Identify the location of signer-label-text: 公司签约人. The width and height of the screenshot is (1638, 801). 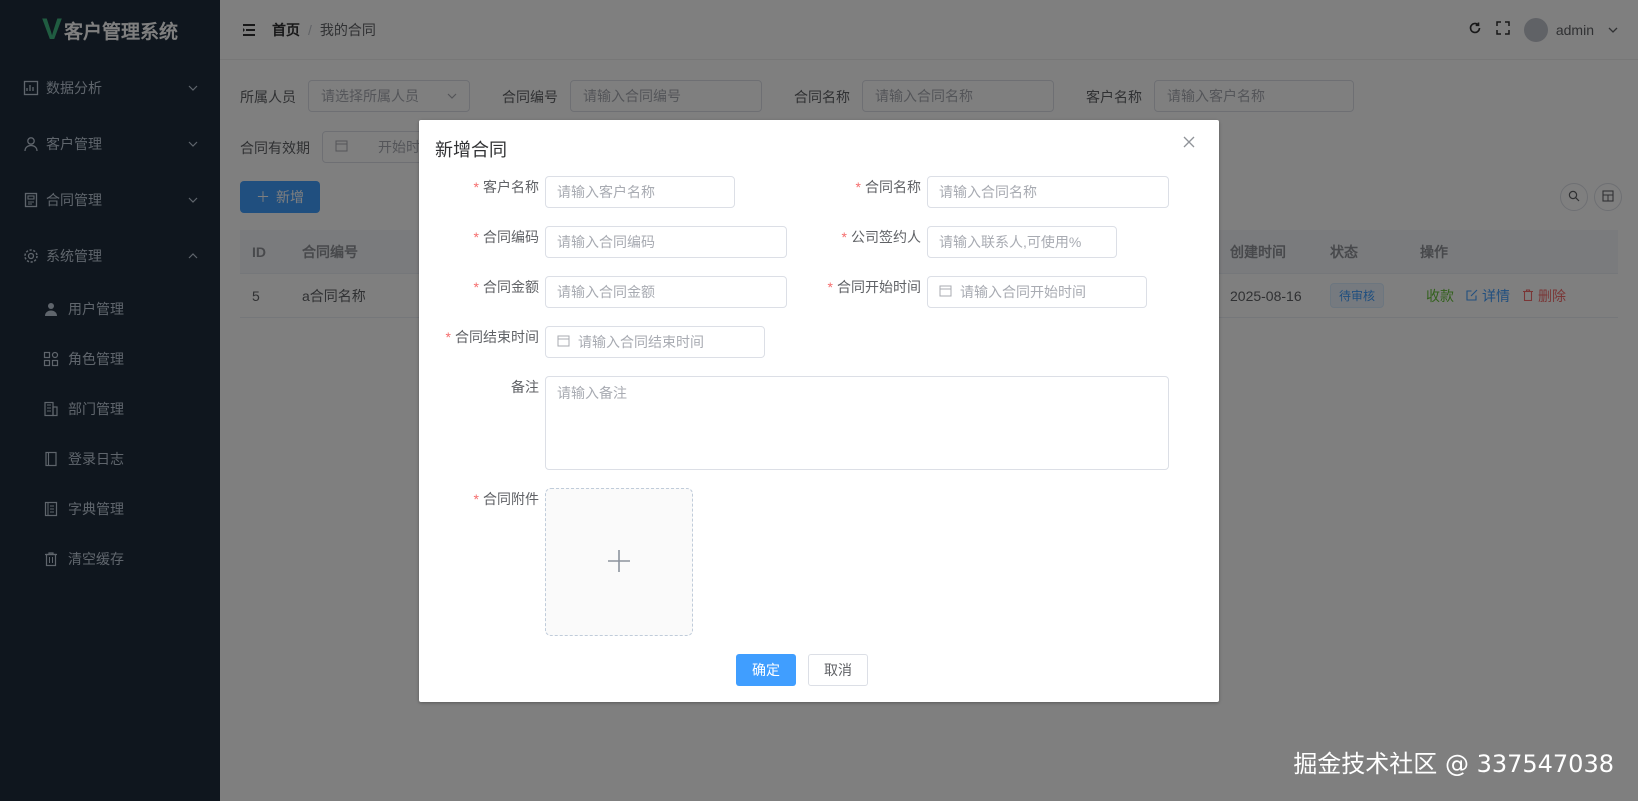
(886, 237).